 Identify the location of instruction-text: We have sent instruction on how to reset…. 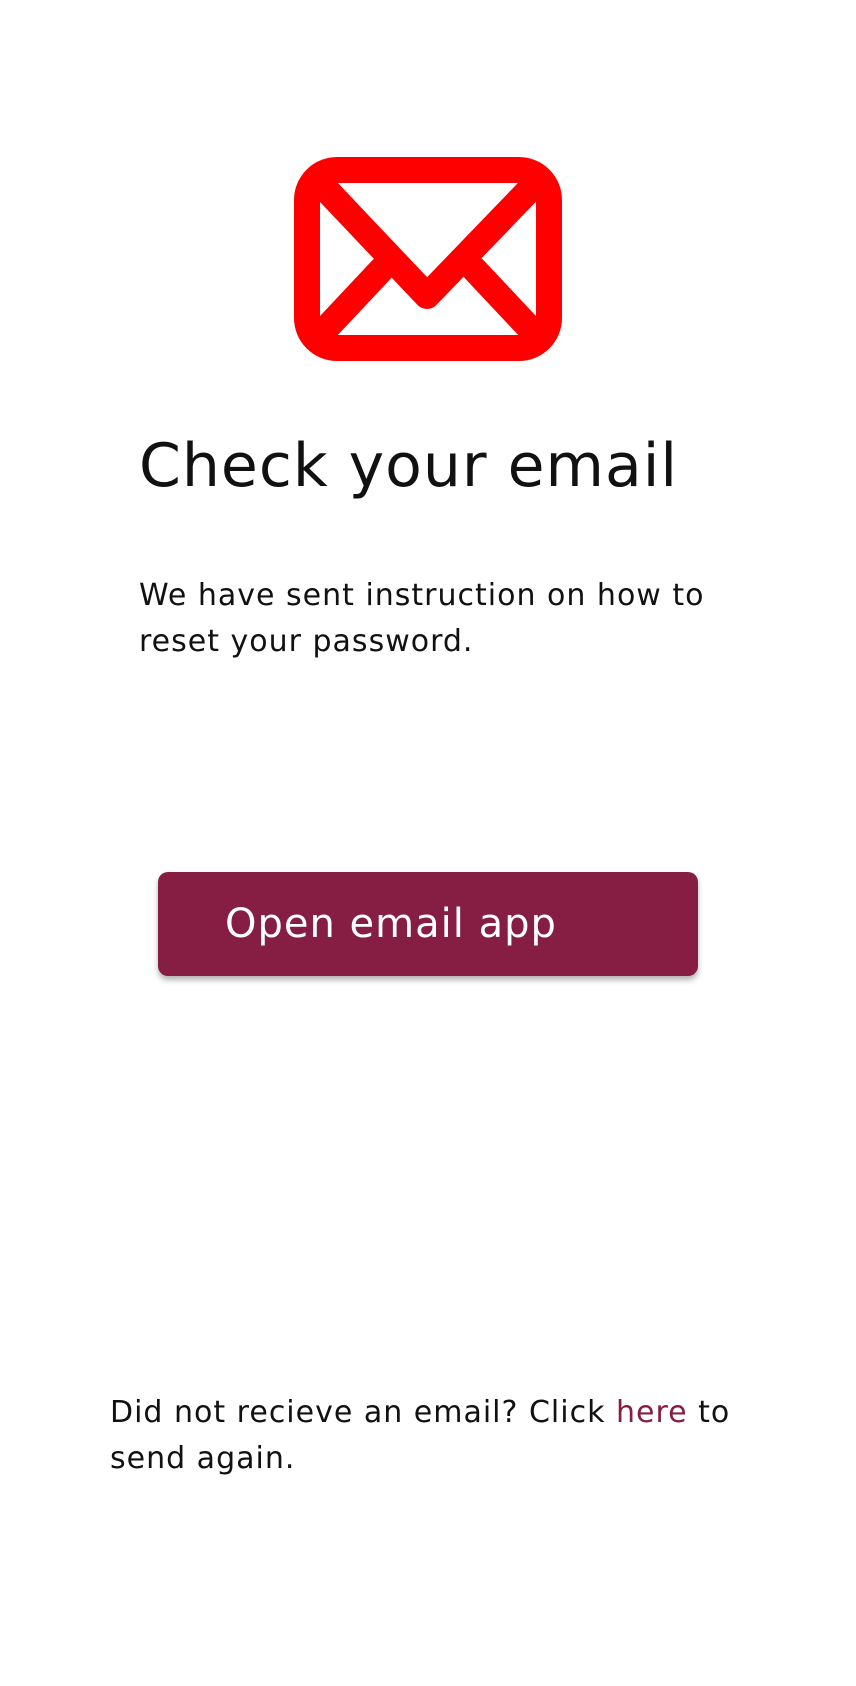
(422, 618).